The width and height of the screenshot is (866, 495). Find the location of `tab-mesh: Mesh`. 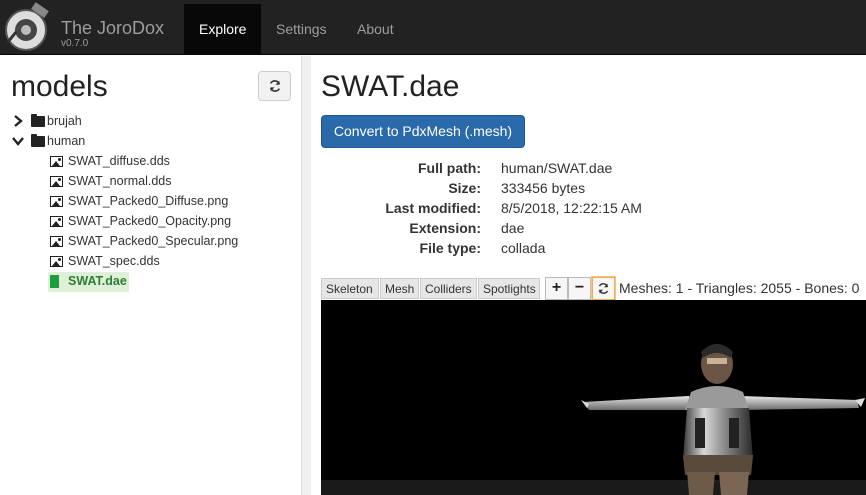

tab-mesh: Mesh is located at coordinates (399, 288).